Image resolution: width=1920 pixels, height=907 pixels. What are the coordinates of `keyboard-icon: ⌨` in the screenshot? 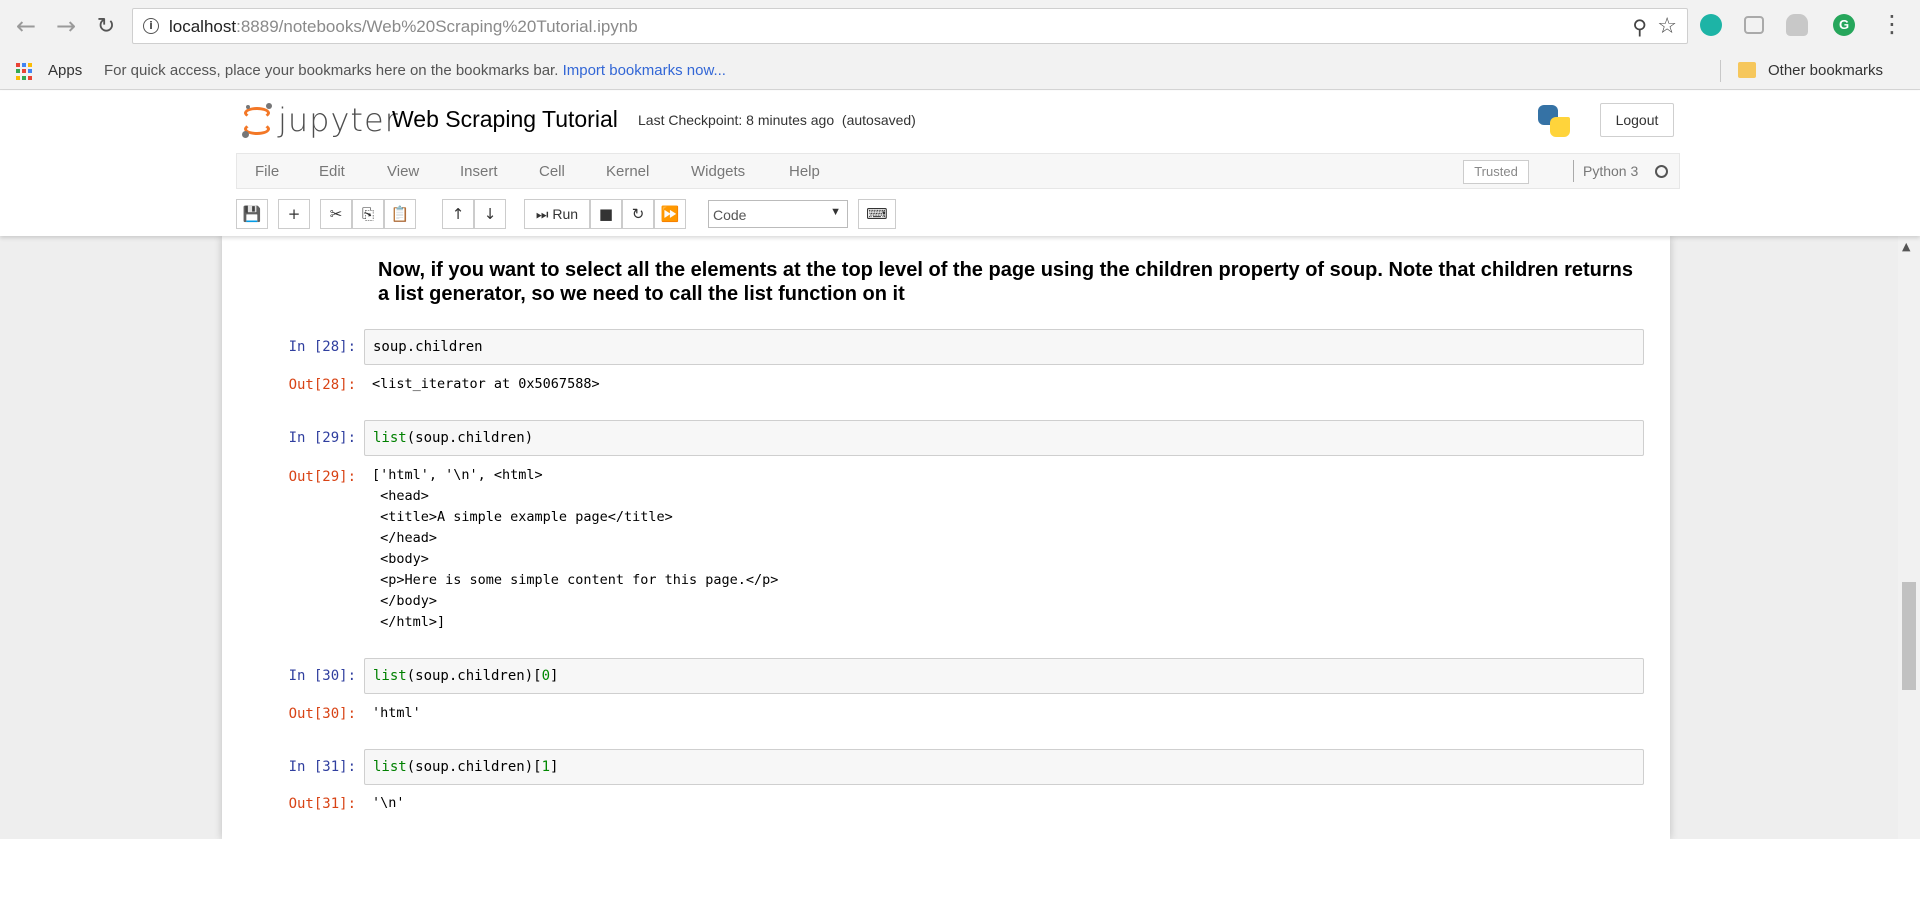 It's located at (877, 214).